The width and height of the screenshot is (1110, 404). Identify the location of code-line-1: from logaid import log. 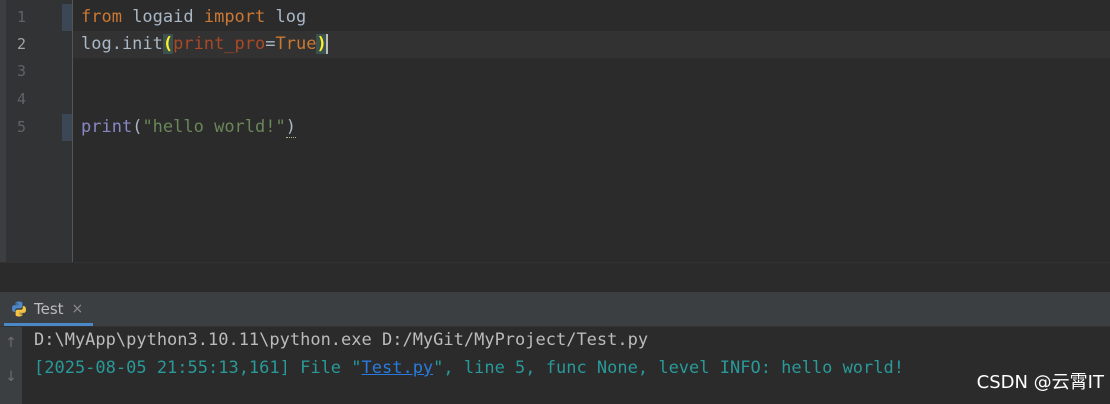
(193, 17).